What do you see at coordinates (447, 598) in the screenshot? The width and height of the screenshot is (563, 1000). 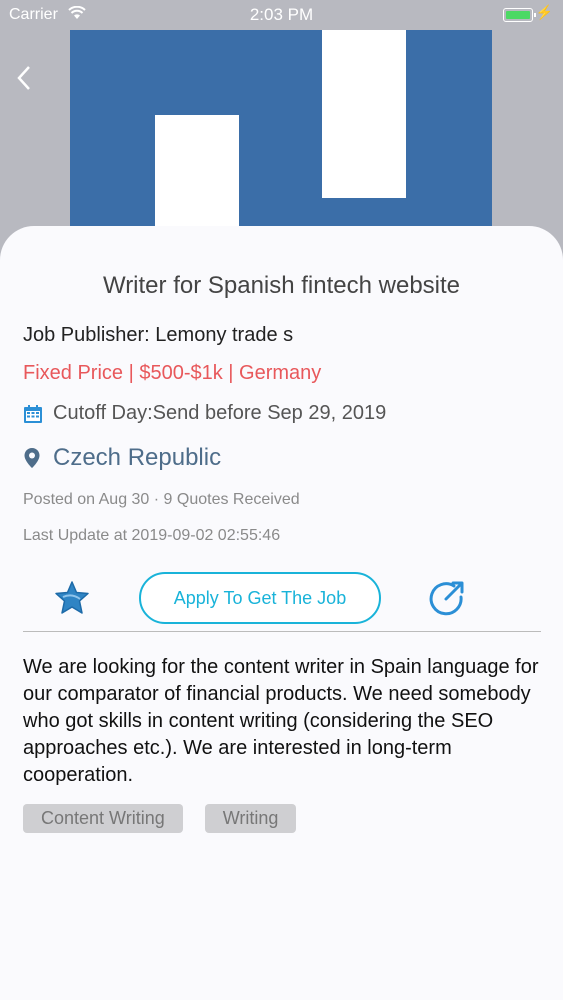 I see `share-icon` at bounding box center [447, 598].